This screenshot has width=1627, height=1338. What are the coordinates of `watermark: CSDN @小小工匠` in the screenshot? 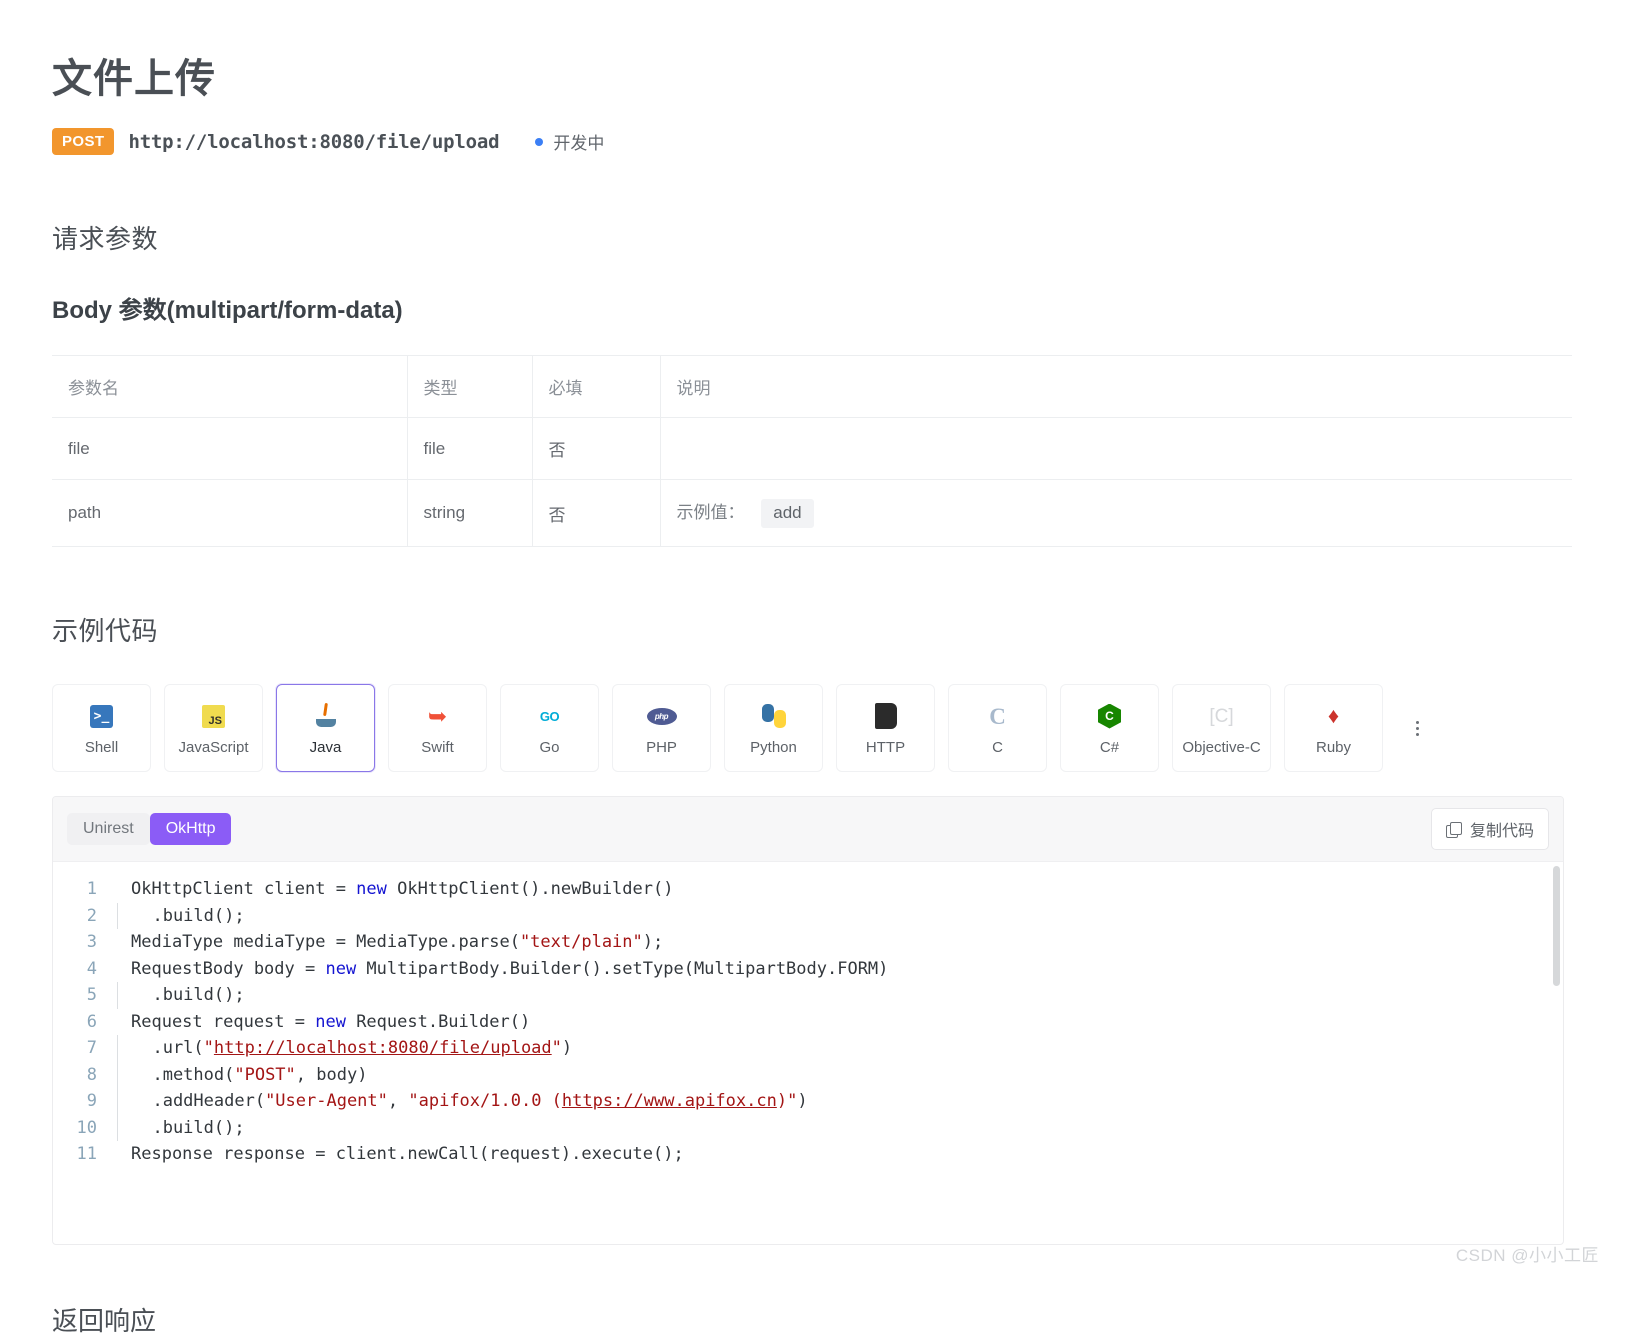 It's located at (1527, 1255).